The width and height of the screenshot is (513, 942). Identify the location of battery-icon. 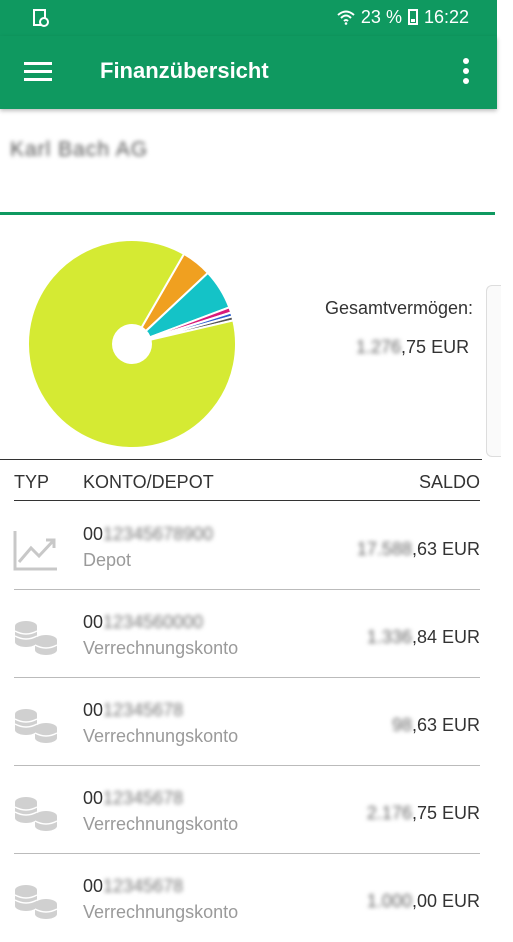
(412, 17).